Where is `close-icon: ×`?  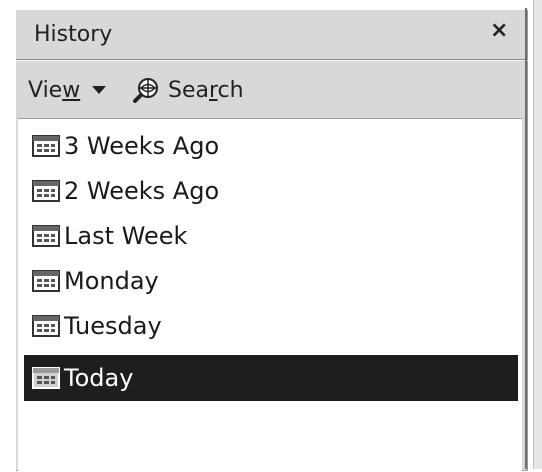
close-icon: × is located at coordinates (499, 31).